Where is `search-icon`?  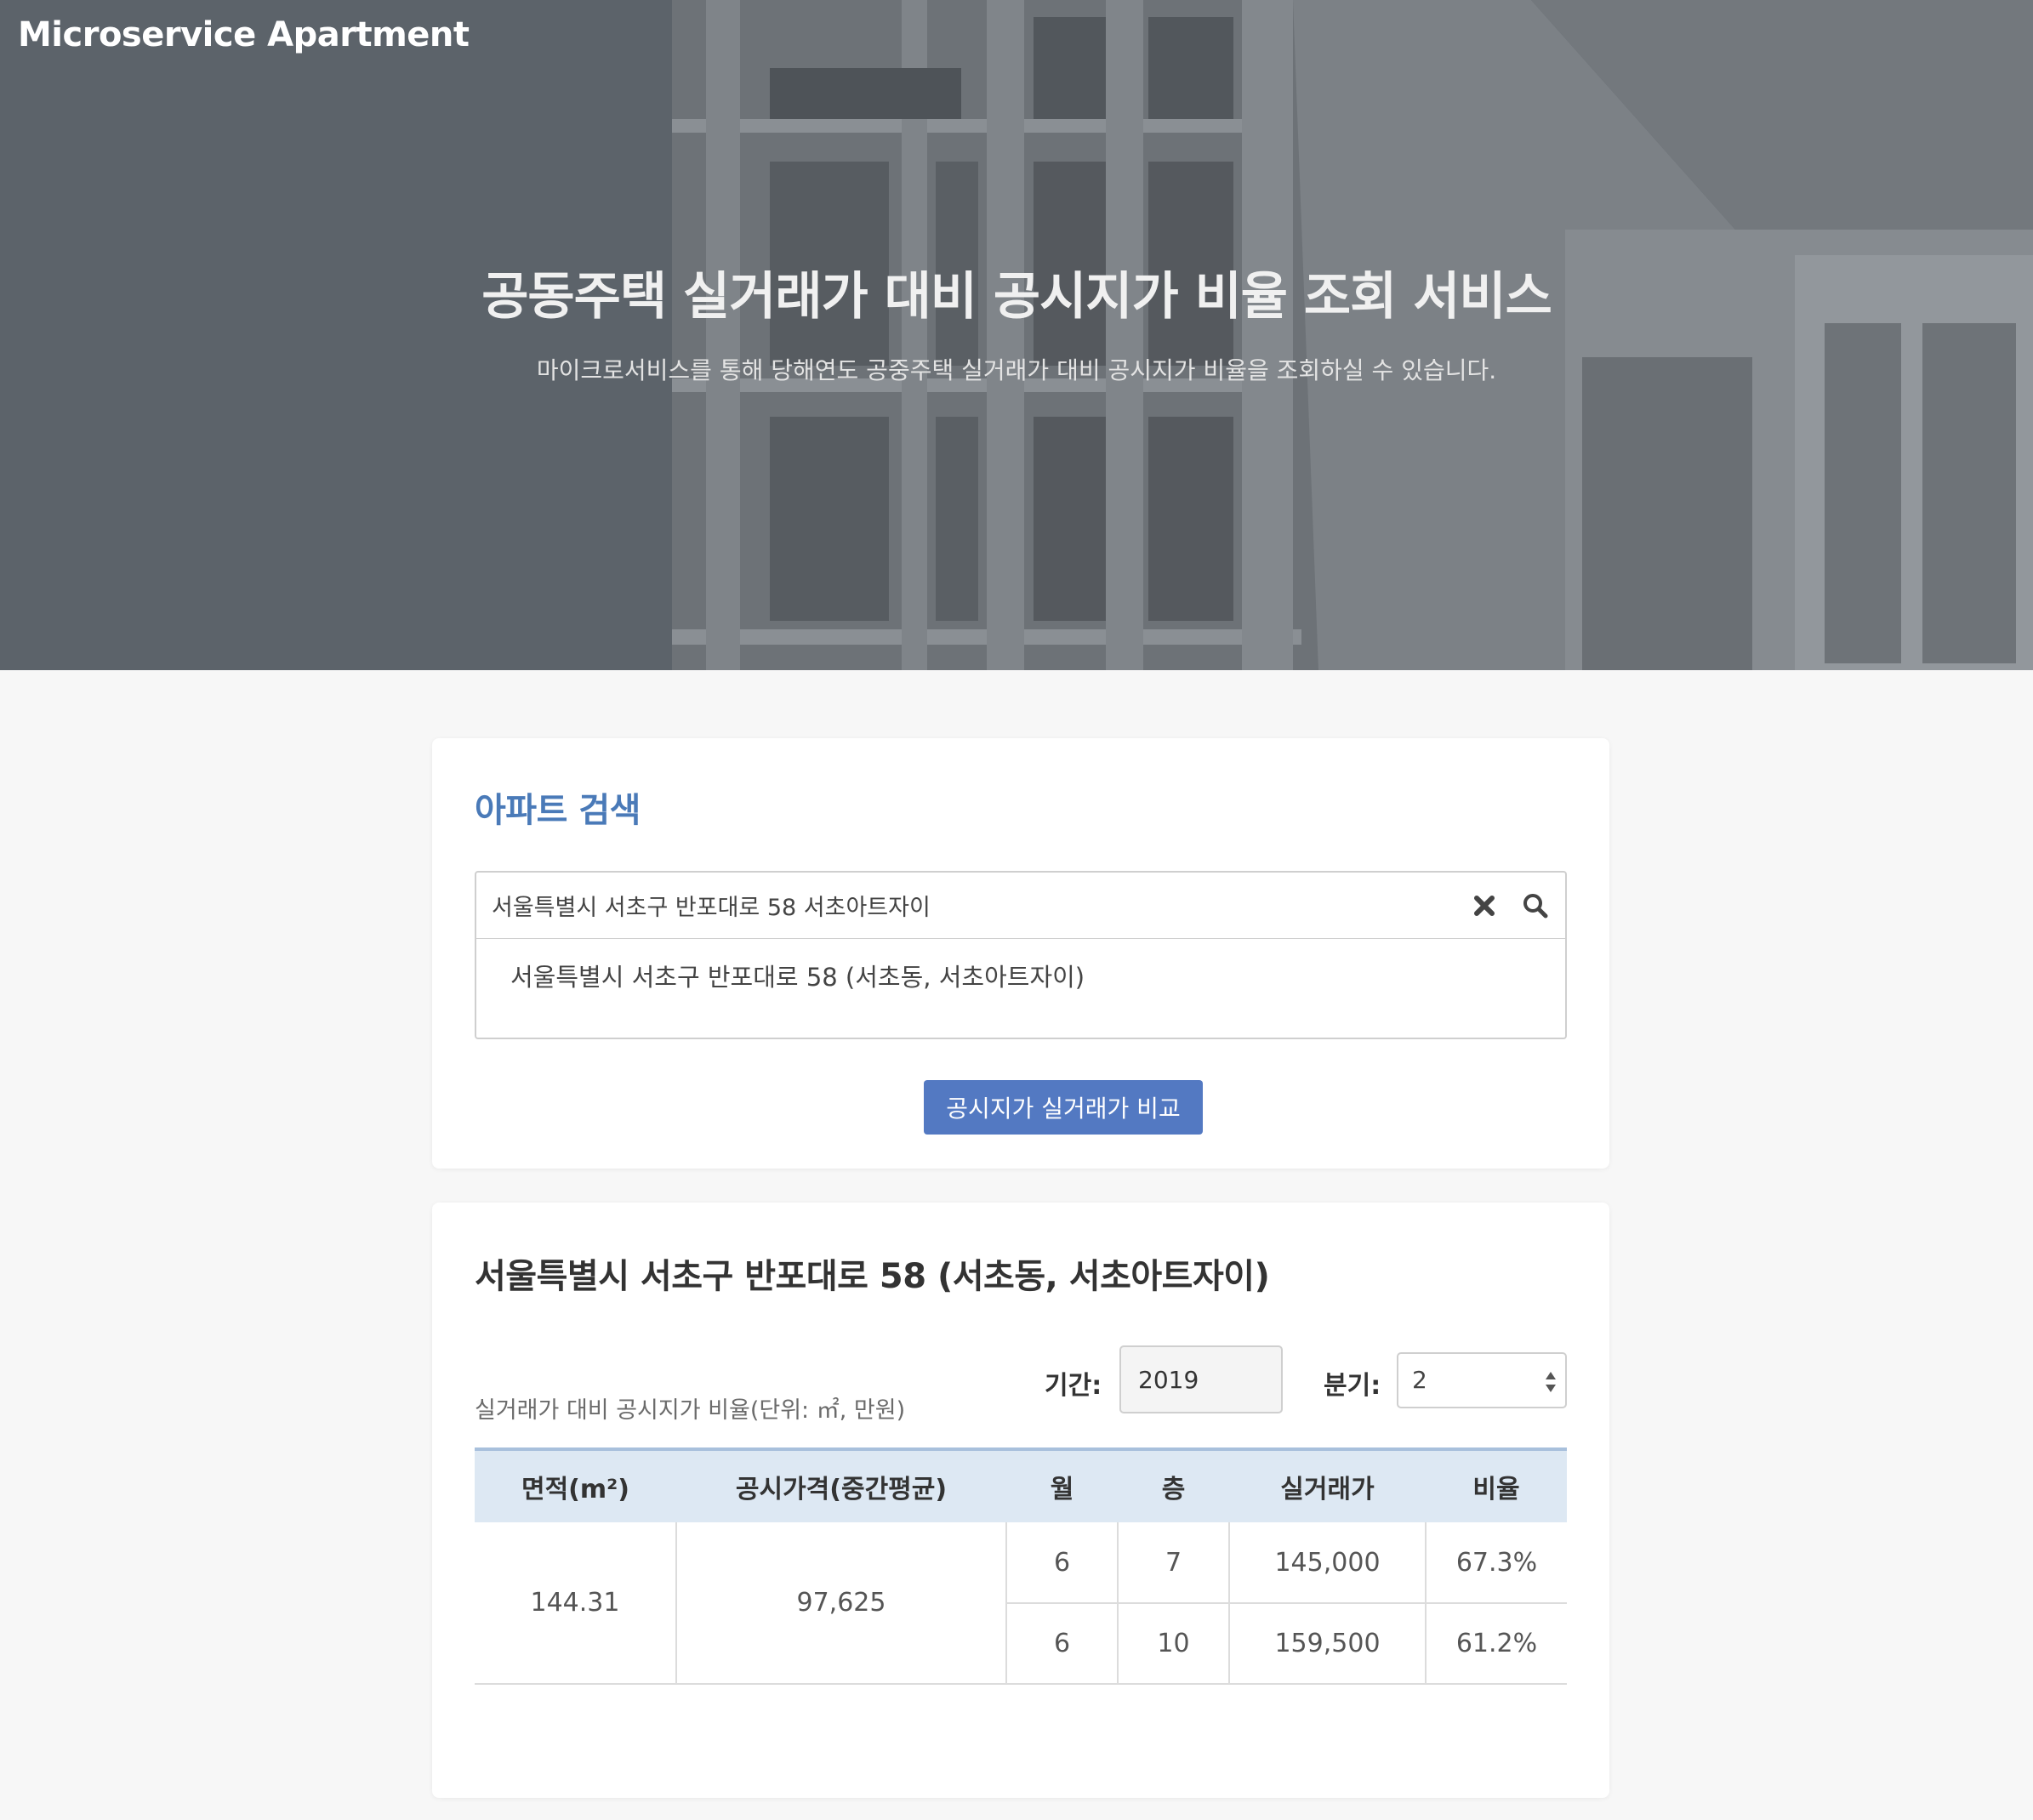 search-icon is located at coordinates (1535, 906).